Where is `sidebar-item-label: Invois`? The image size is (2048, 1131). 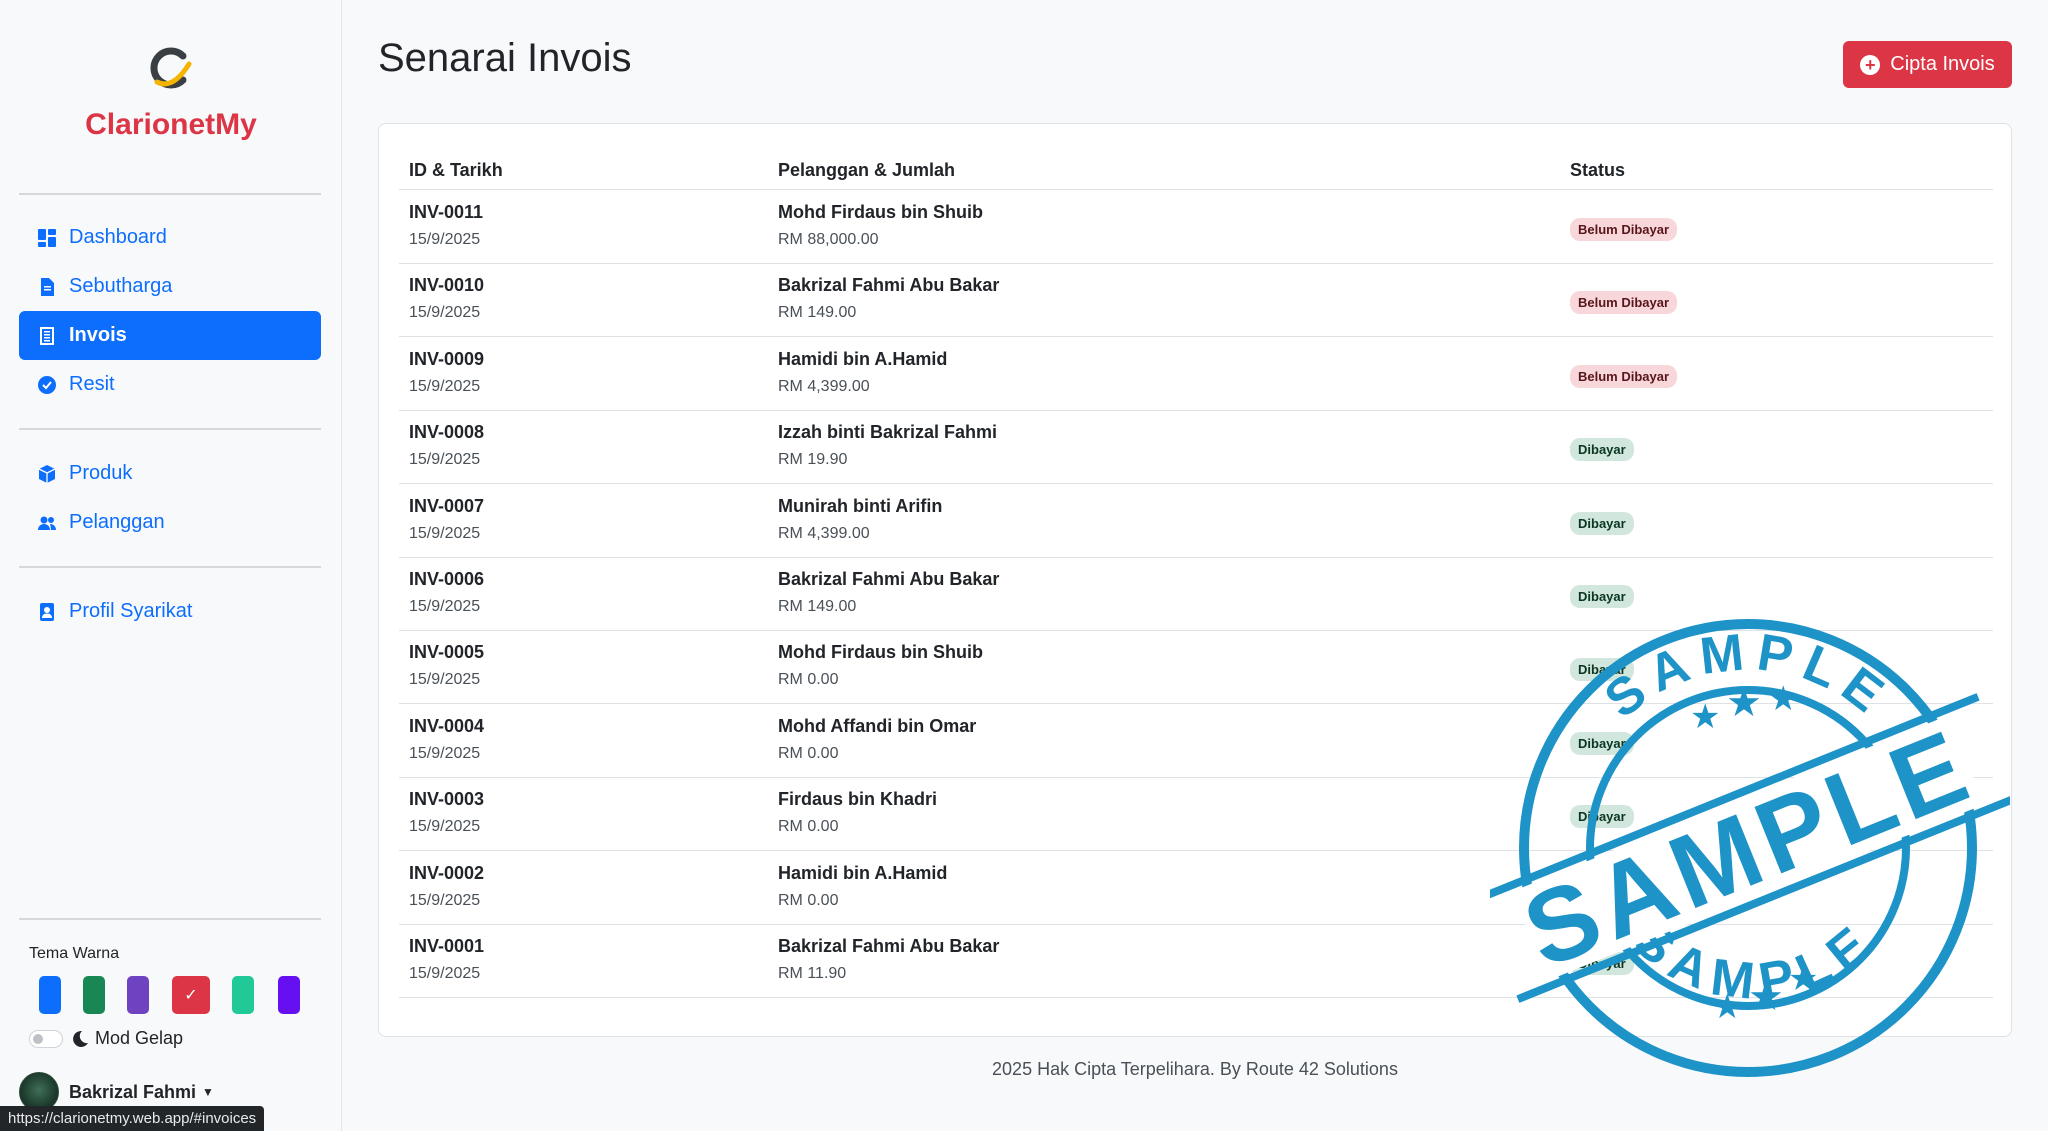
sidebar-item-label: Invois is located at coordinates (98, 335).